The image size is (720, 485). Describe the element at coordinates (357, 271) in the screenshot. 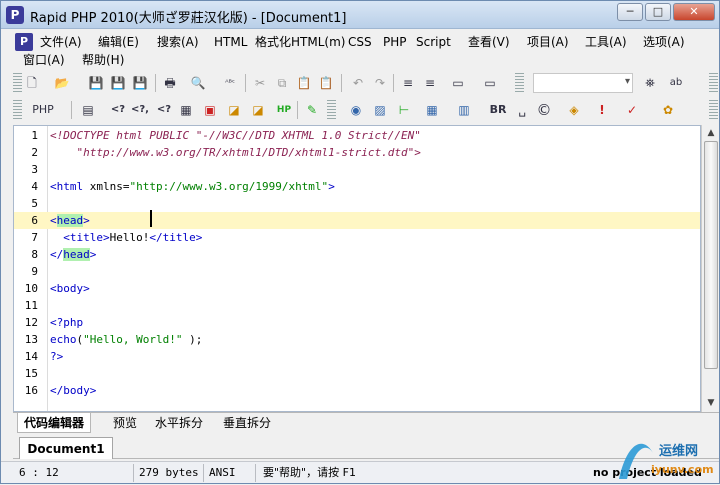

I see `code-line: 9` at that location.